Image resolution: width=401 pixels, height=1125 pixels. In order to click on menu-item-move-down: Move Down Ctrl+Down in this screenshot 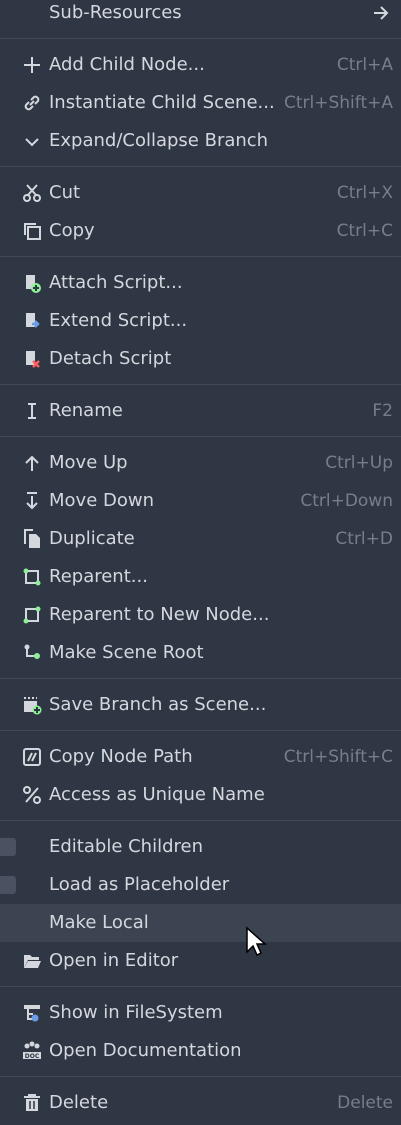, I will do `click(200, 501)`.